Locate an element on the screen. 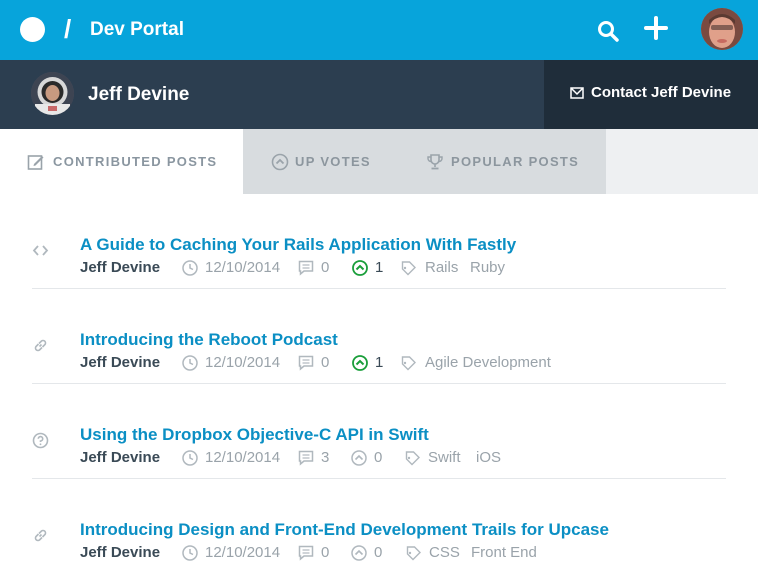 Image resolution: width=758 pixels, height=577 pixels. plus-icon is located at coordinates (656, 28).